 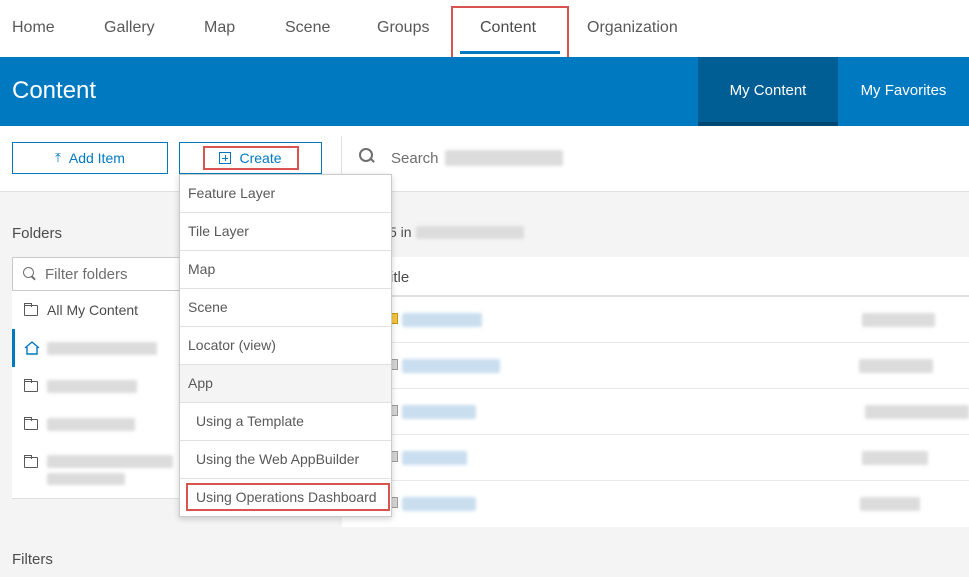 I want to click on add-item-label: Add Item, so click(x=96, y=158).